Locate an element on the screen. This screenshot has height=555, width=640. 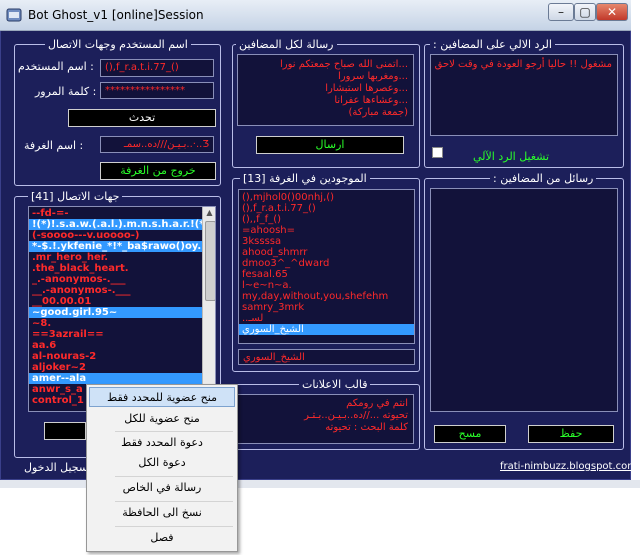
room-member-item: (),,f_f_() is located at coordinates (326, 219).